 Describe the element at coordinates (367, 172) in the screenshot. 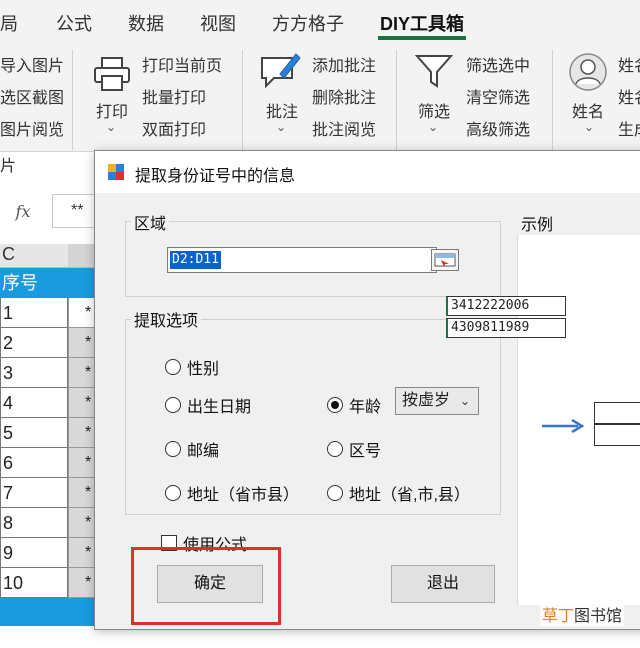

I see `dialog-titlebar: 提取身份证号中的信息` at that location.